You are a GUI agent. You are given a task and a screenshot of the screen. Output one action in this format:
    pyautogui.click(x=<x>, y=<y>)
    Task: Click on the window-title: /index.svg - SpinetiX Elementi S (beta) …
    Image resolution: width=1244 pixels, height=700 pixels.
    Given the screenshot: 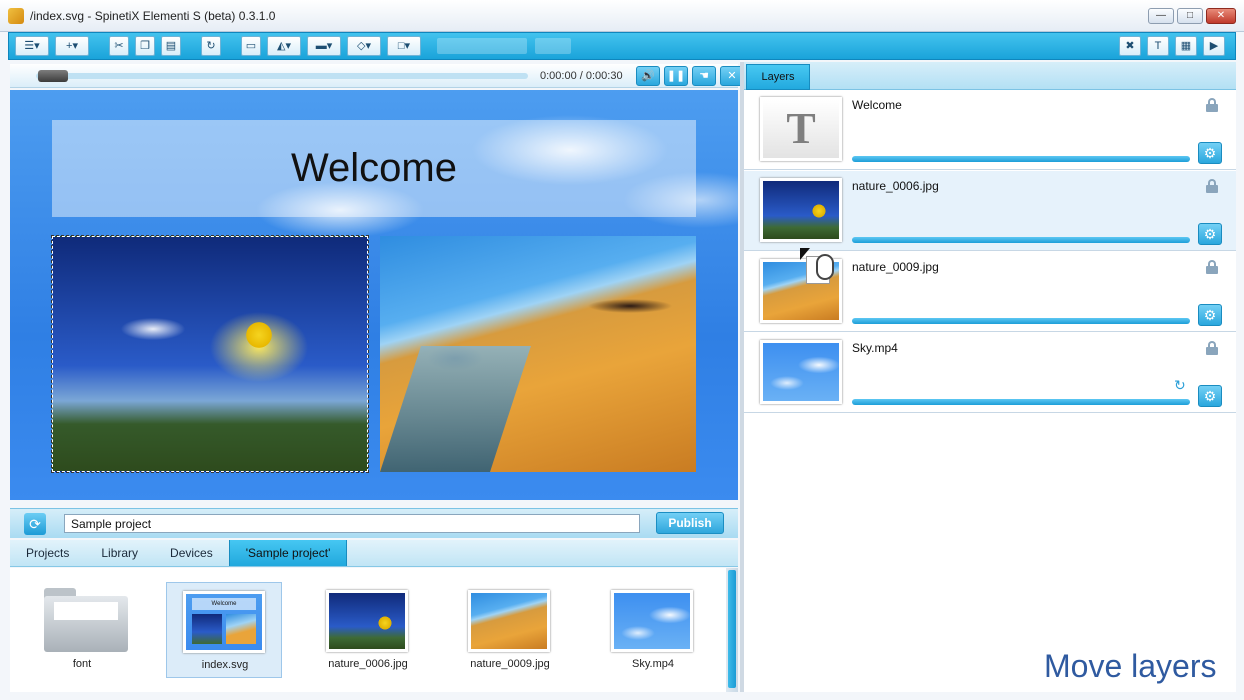 What is the action you would take?
    pyautogui.click(x=153, y=15)
    